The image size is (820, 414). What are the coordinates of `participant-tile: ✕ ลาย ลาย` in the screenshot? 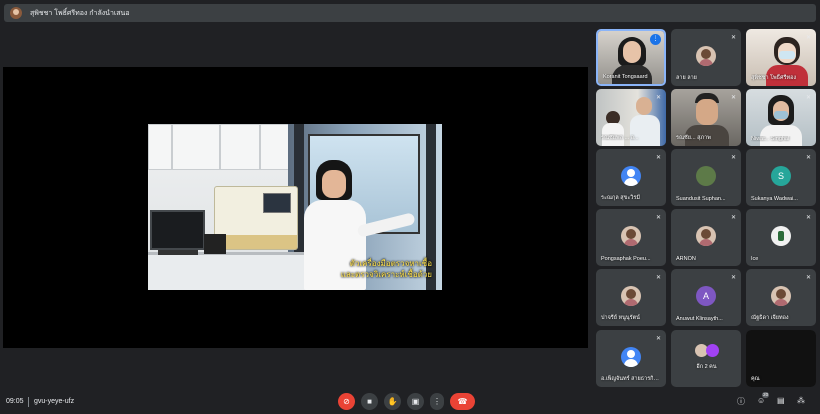 It's located at (706, 57).